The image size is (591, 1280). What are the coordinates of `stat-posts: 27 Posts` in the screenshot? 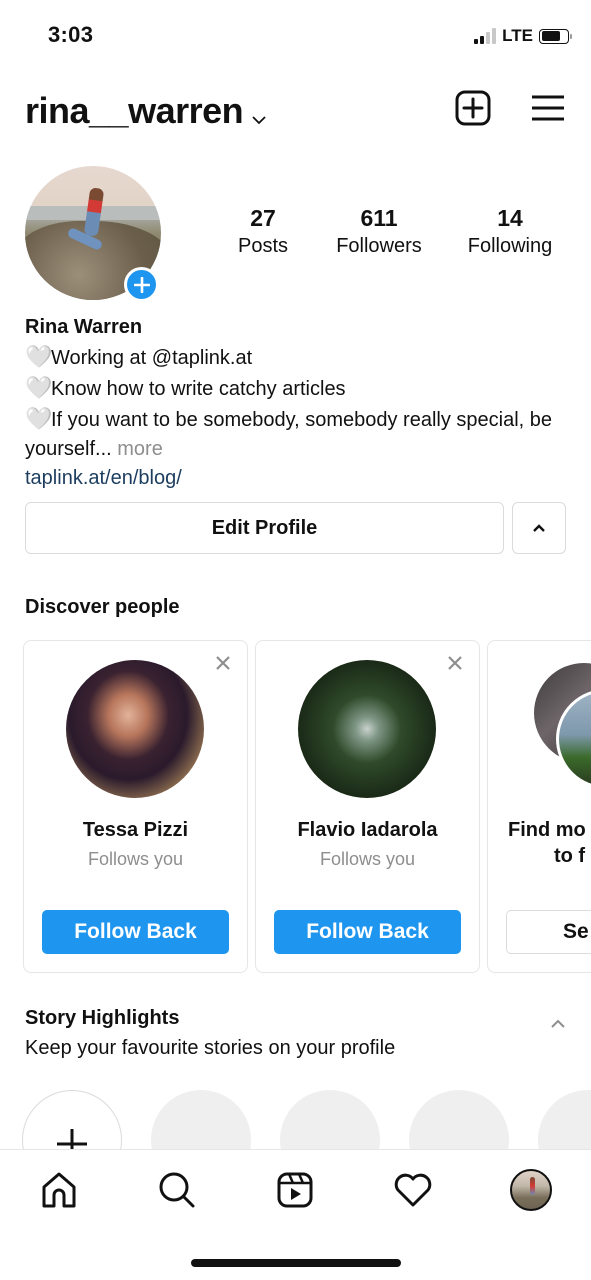 It's located at (263, 232).